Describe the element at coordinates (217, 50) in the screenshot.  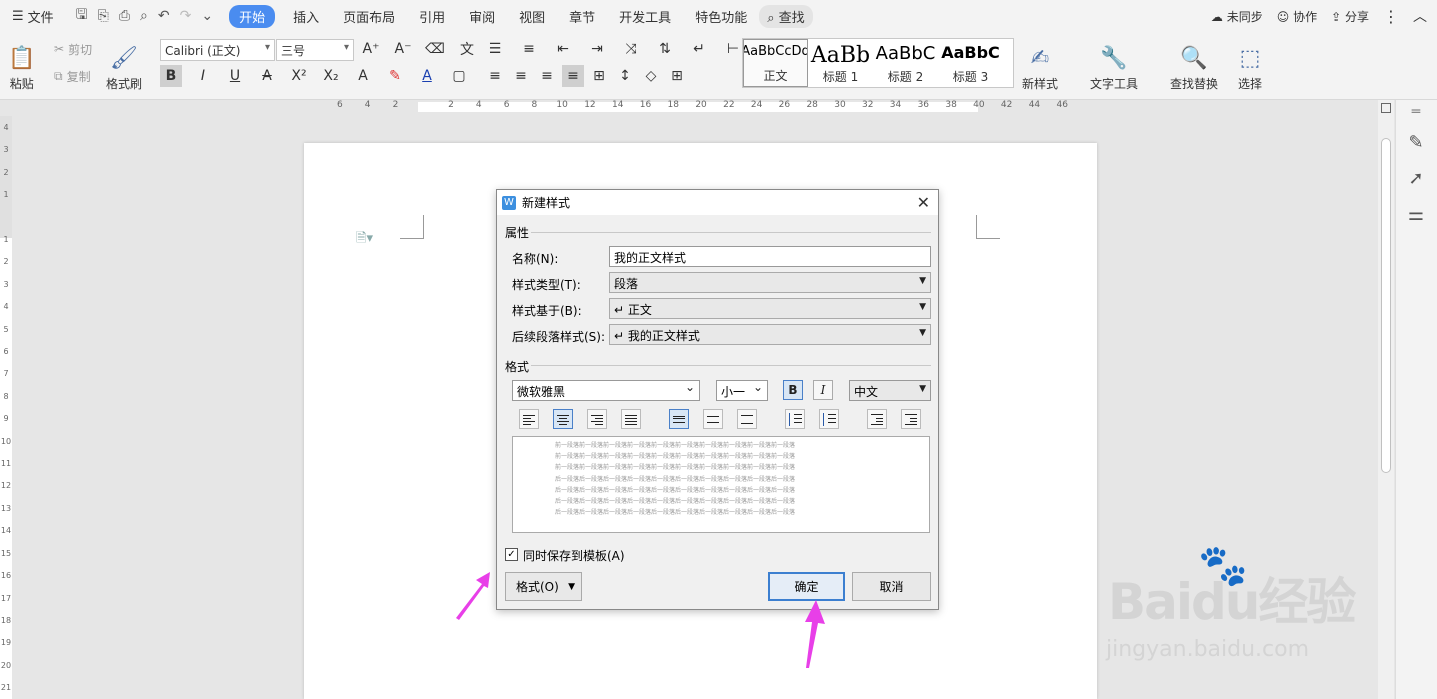
I see `font-name-select: Calibri (正文)` at that location.